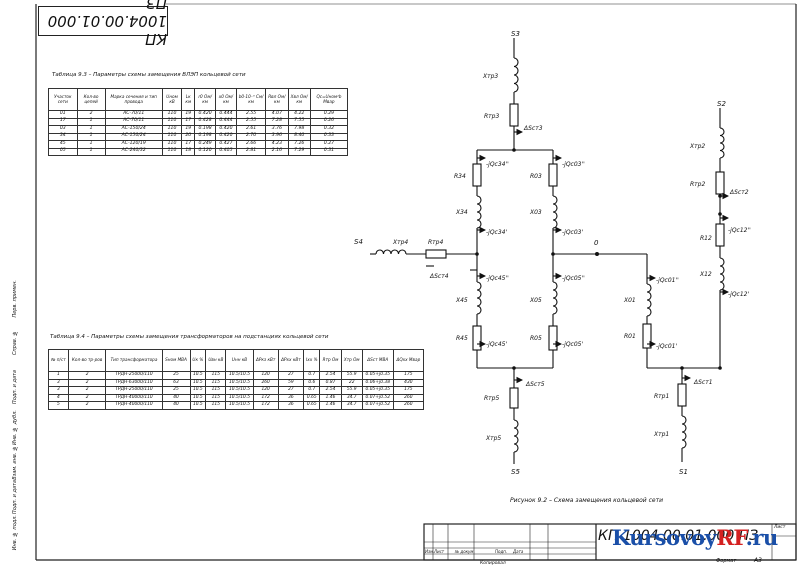  I want to click on col-podp: Подп., so click(501, 551).